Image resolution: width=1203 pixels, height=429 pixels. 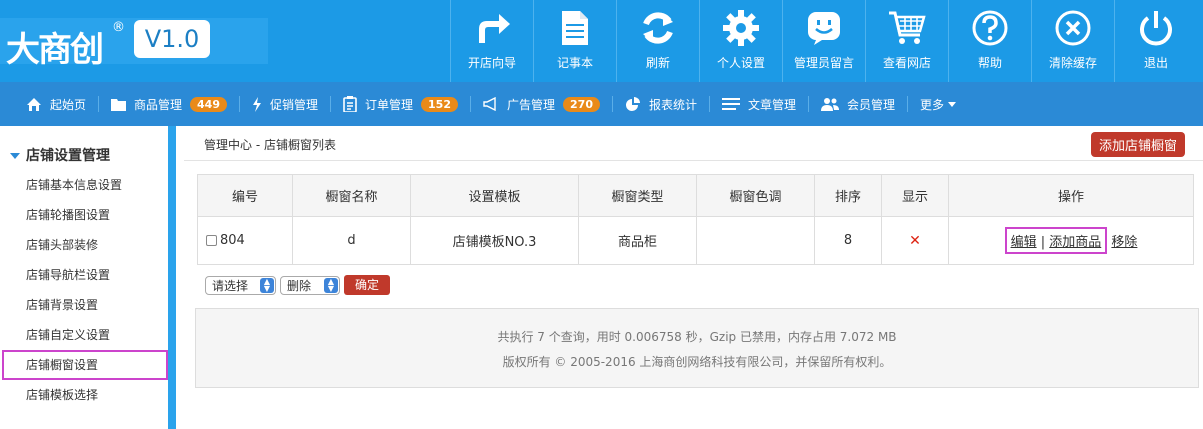 I want to click on top-nav: 开店向导 记事本 刷新 个人设置 管理员留言 查看网店 帮助 清除缓存 退出, so click(x=823, y=41).